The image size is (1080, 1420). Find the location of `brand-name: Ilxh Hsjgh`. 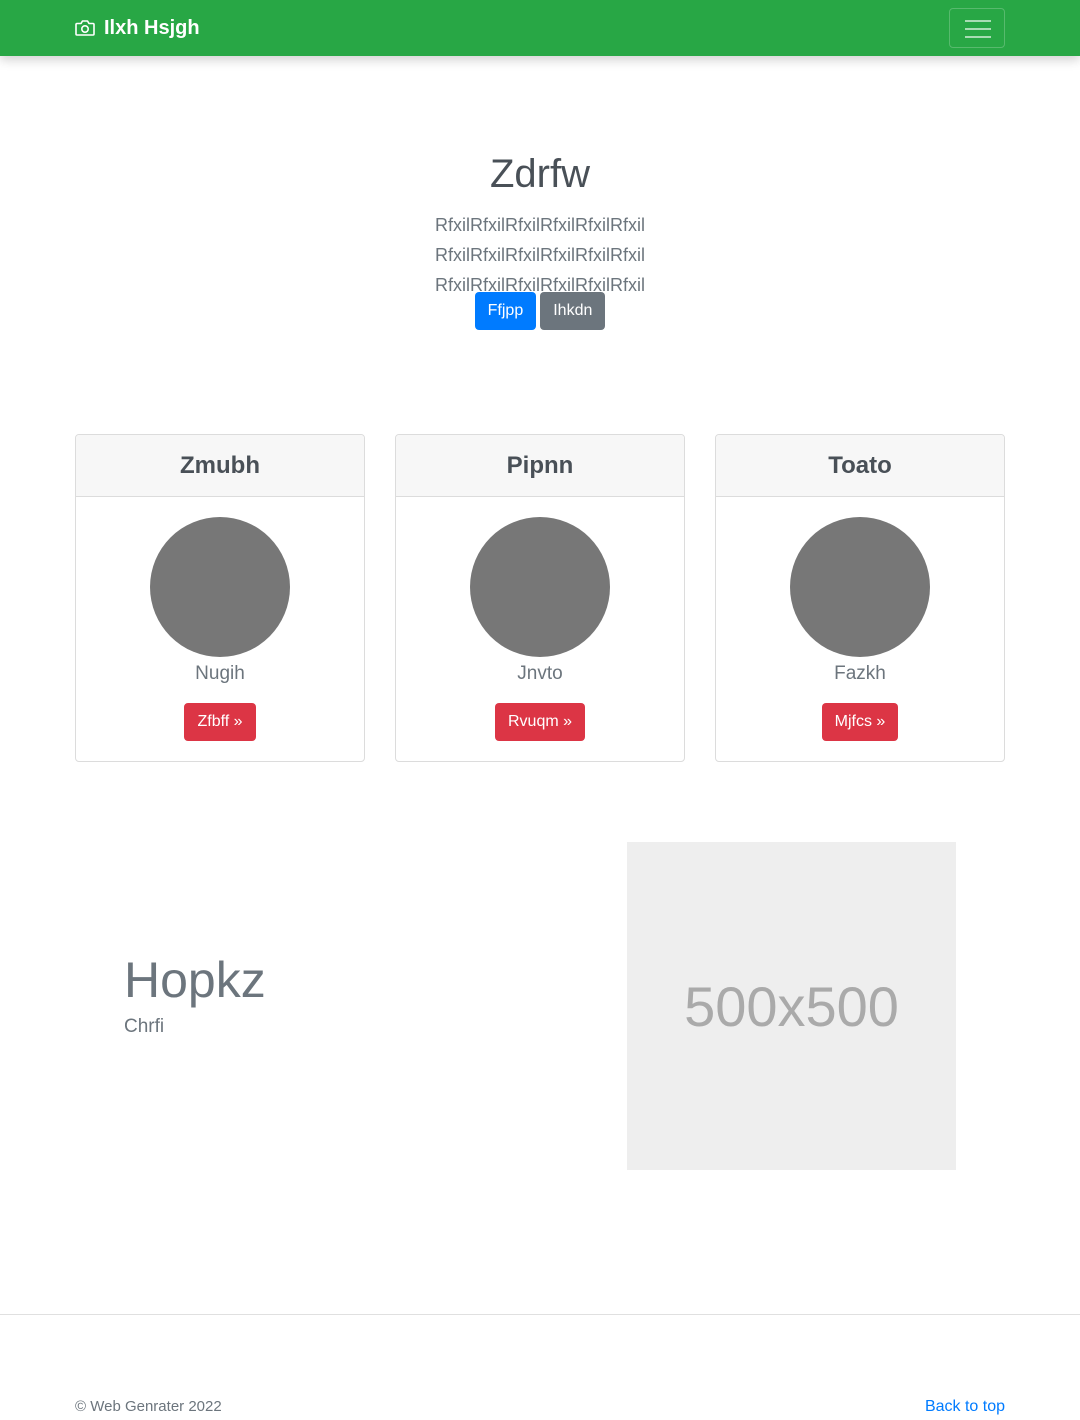

brand-name: Ilxh Hsjgh is located at coordinates (152, 27).